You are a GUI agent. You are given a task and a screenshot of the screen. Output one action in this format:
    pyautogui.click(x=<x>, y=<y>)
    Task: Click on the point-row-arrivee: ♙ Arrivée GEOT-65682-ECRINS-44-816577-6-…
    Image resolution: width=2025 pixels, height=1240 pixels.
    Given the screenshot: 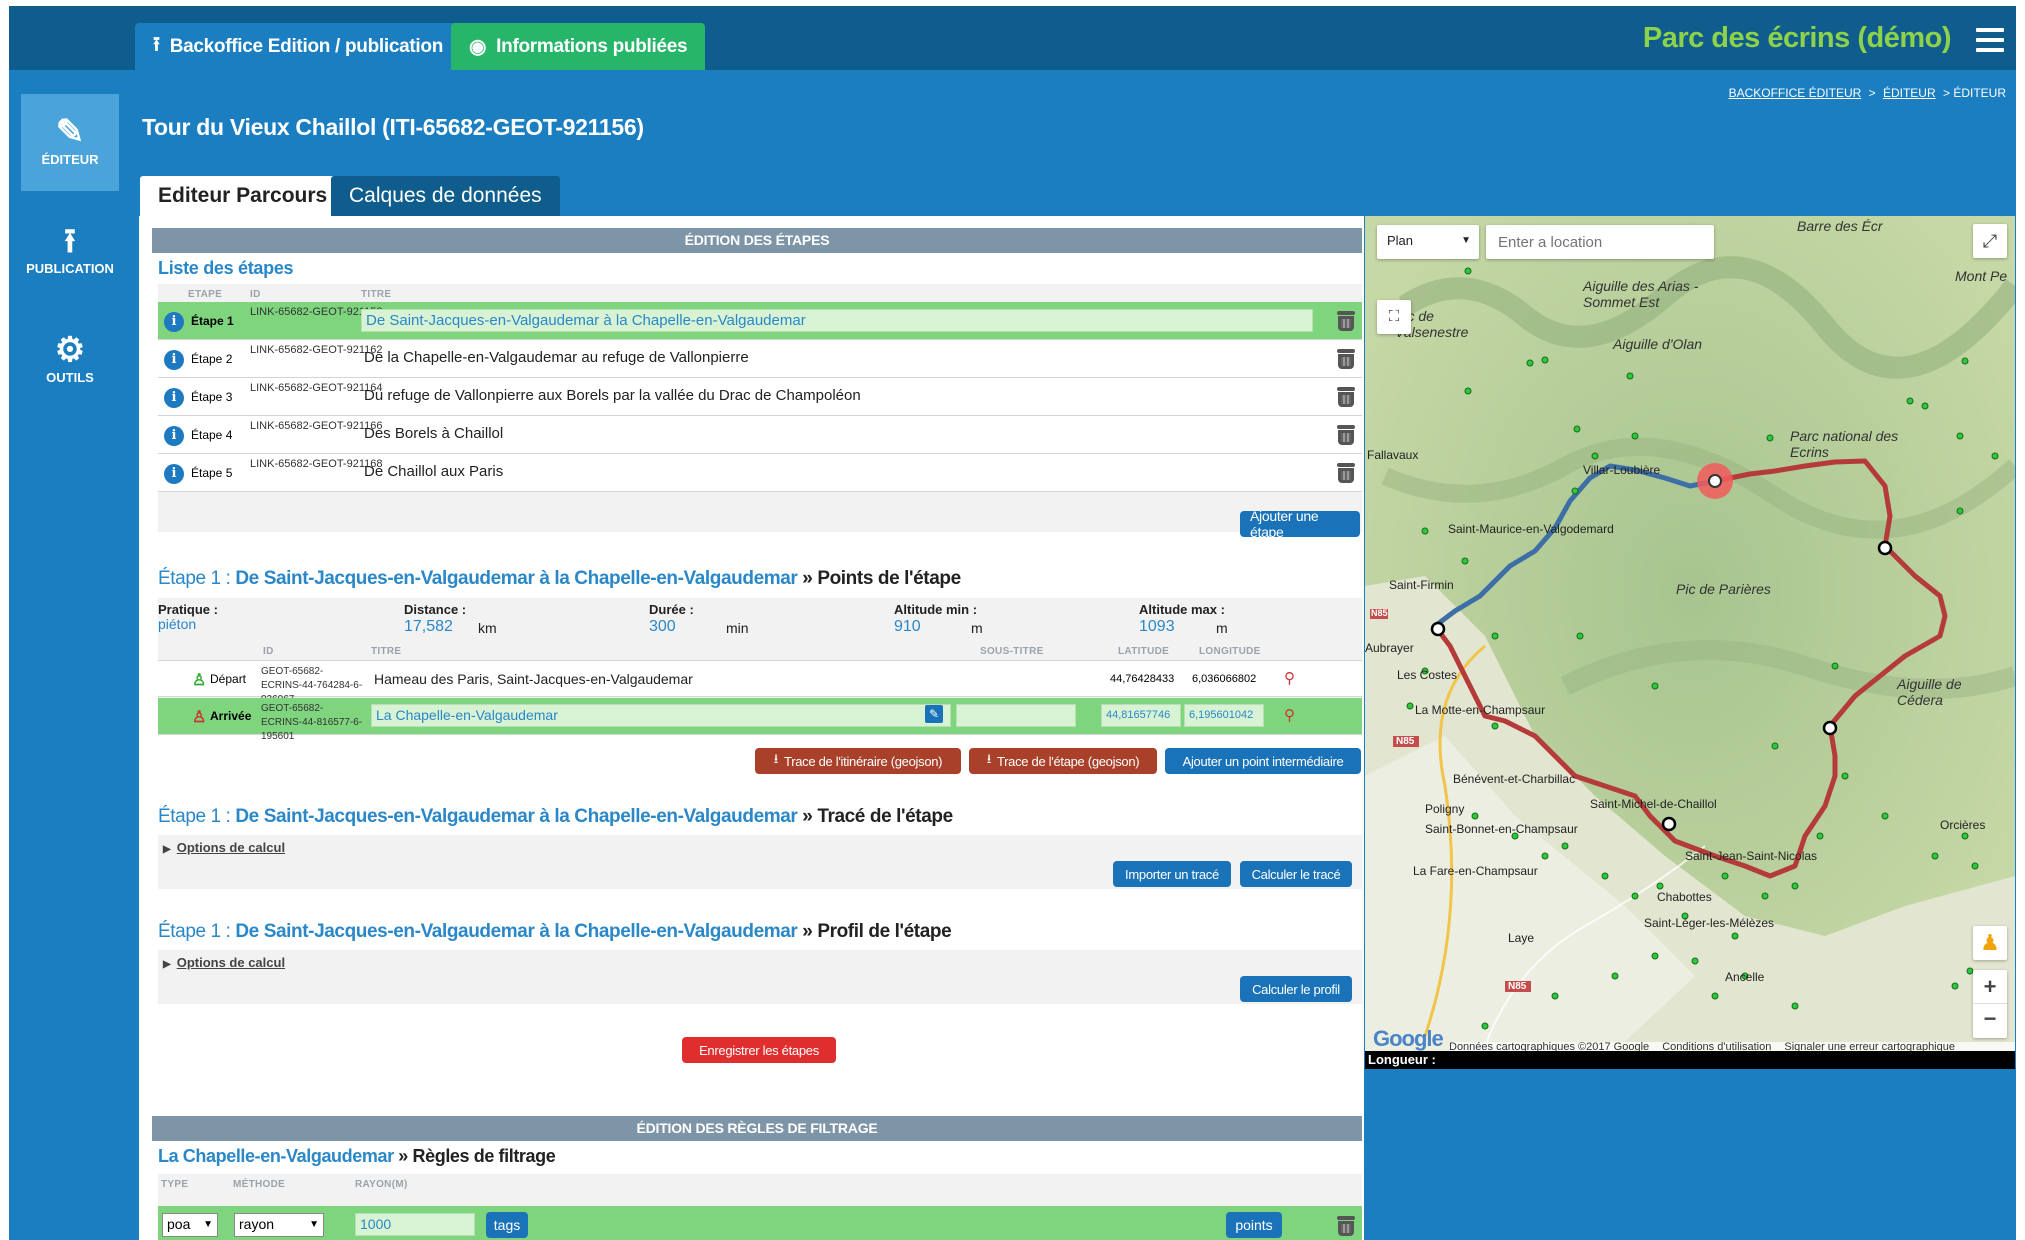 What is the action you would take?
    pyautogui.click(x=760, y=720)
    